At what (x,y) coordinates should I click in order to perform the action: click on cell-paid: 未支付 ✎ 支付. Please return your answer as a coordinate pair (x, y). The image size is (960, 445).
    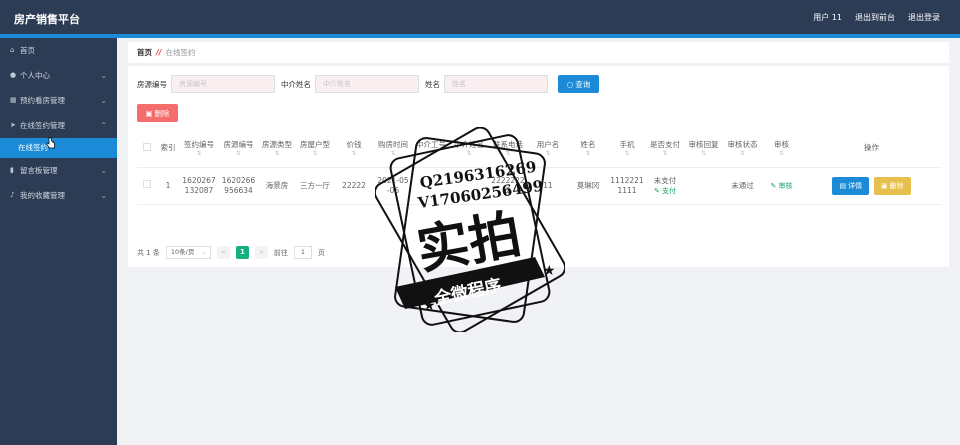
    Looking at the image, I should click on (665, 186).